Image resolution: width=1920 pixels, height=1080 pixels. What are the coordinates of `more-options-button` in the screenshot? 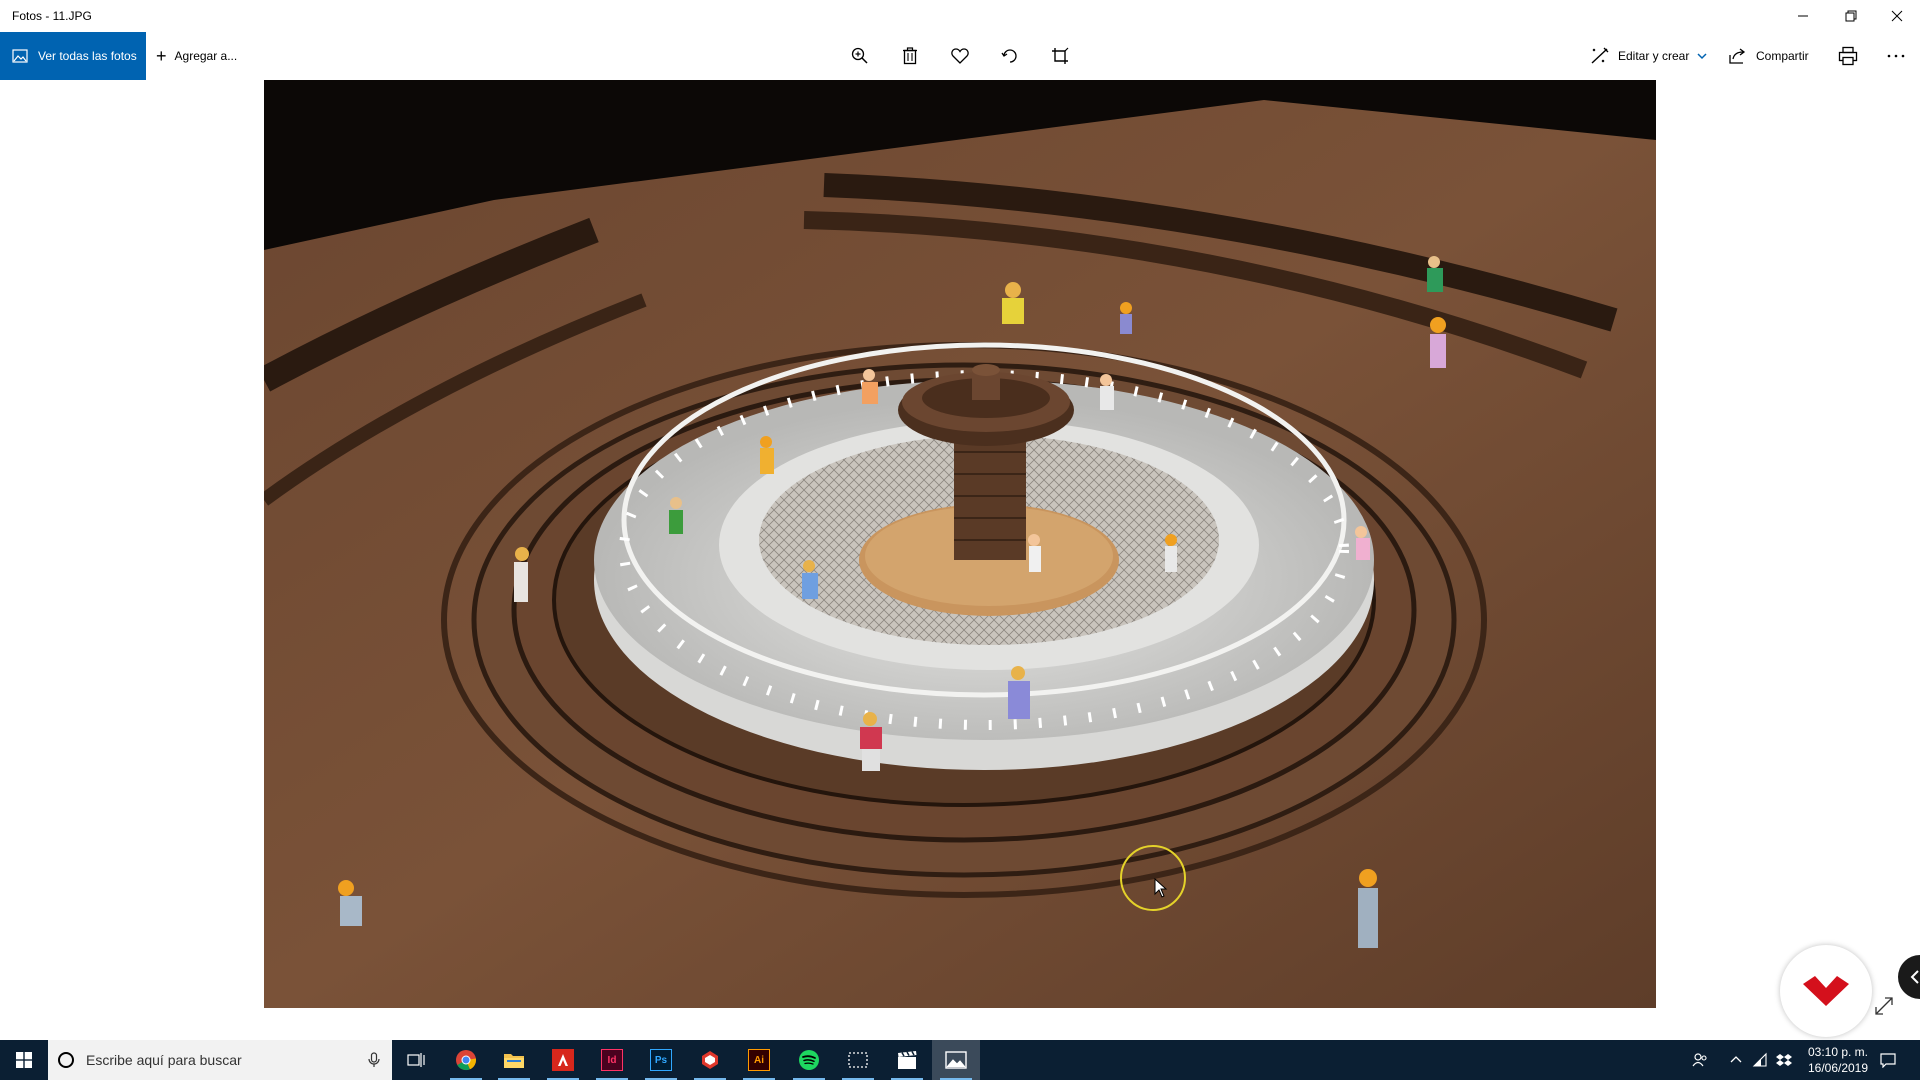 It's located at (1896, 56).